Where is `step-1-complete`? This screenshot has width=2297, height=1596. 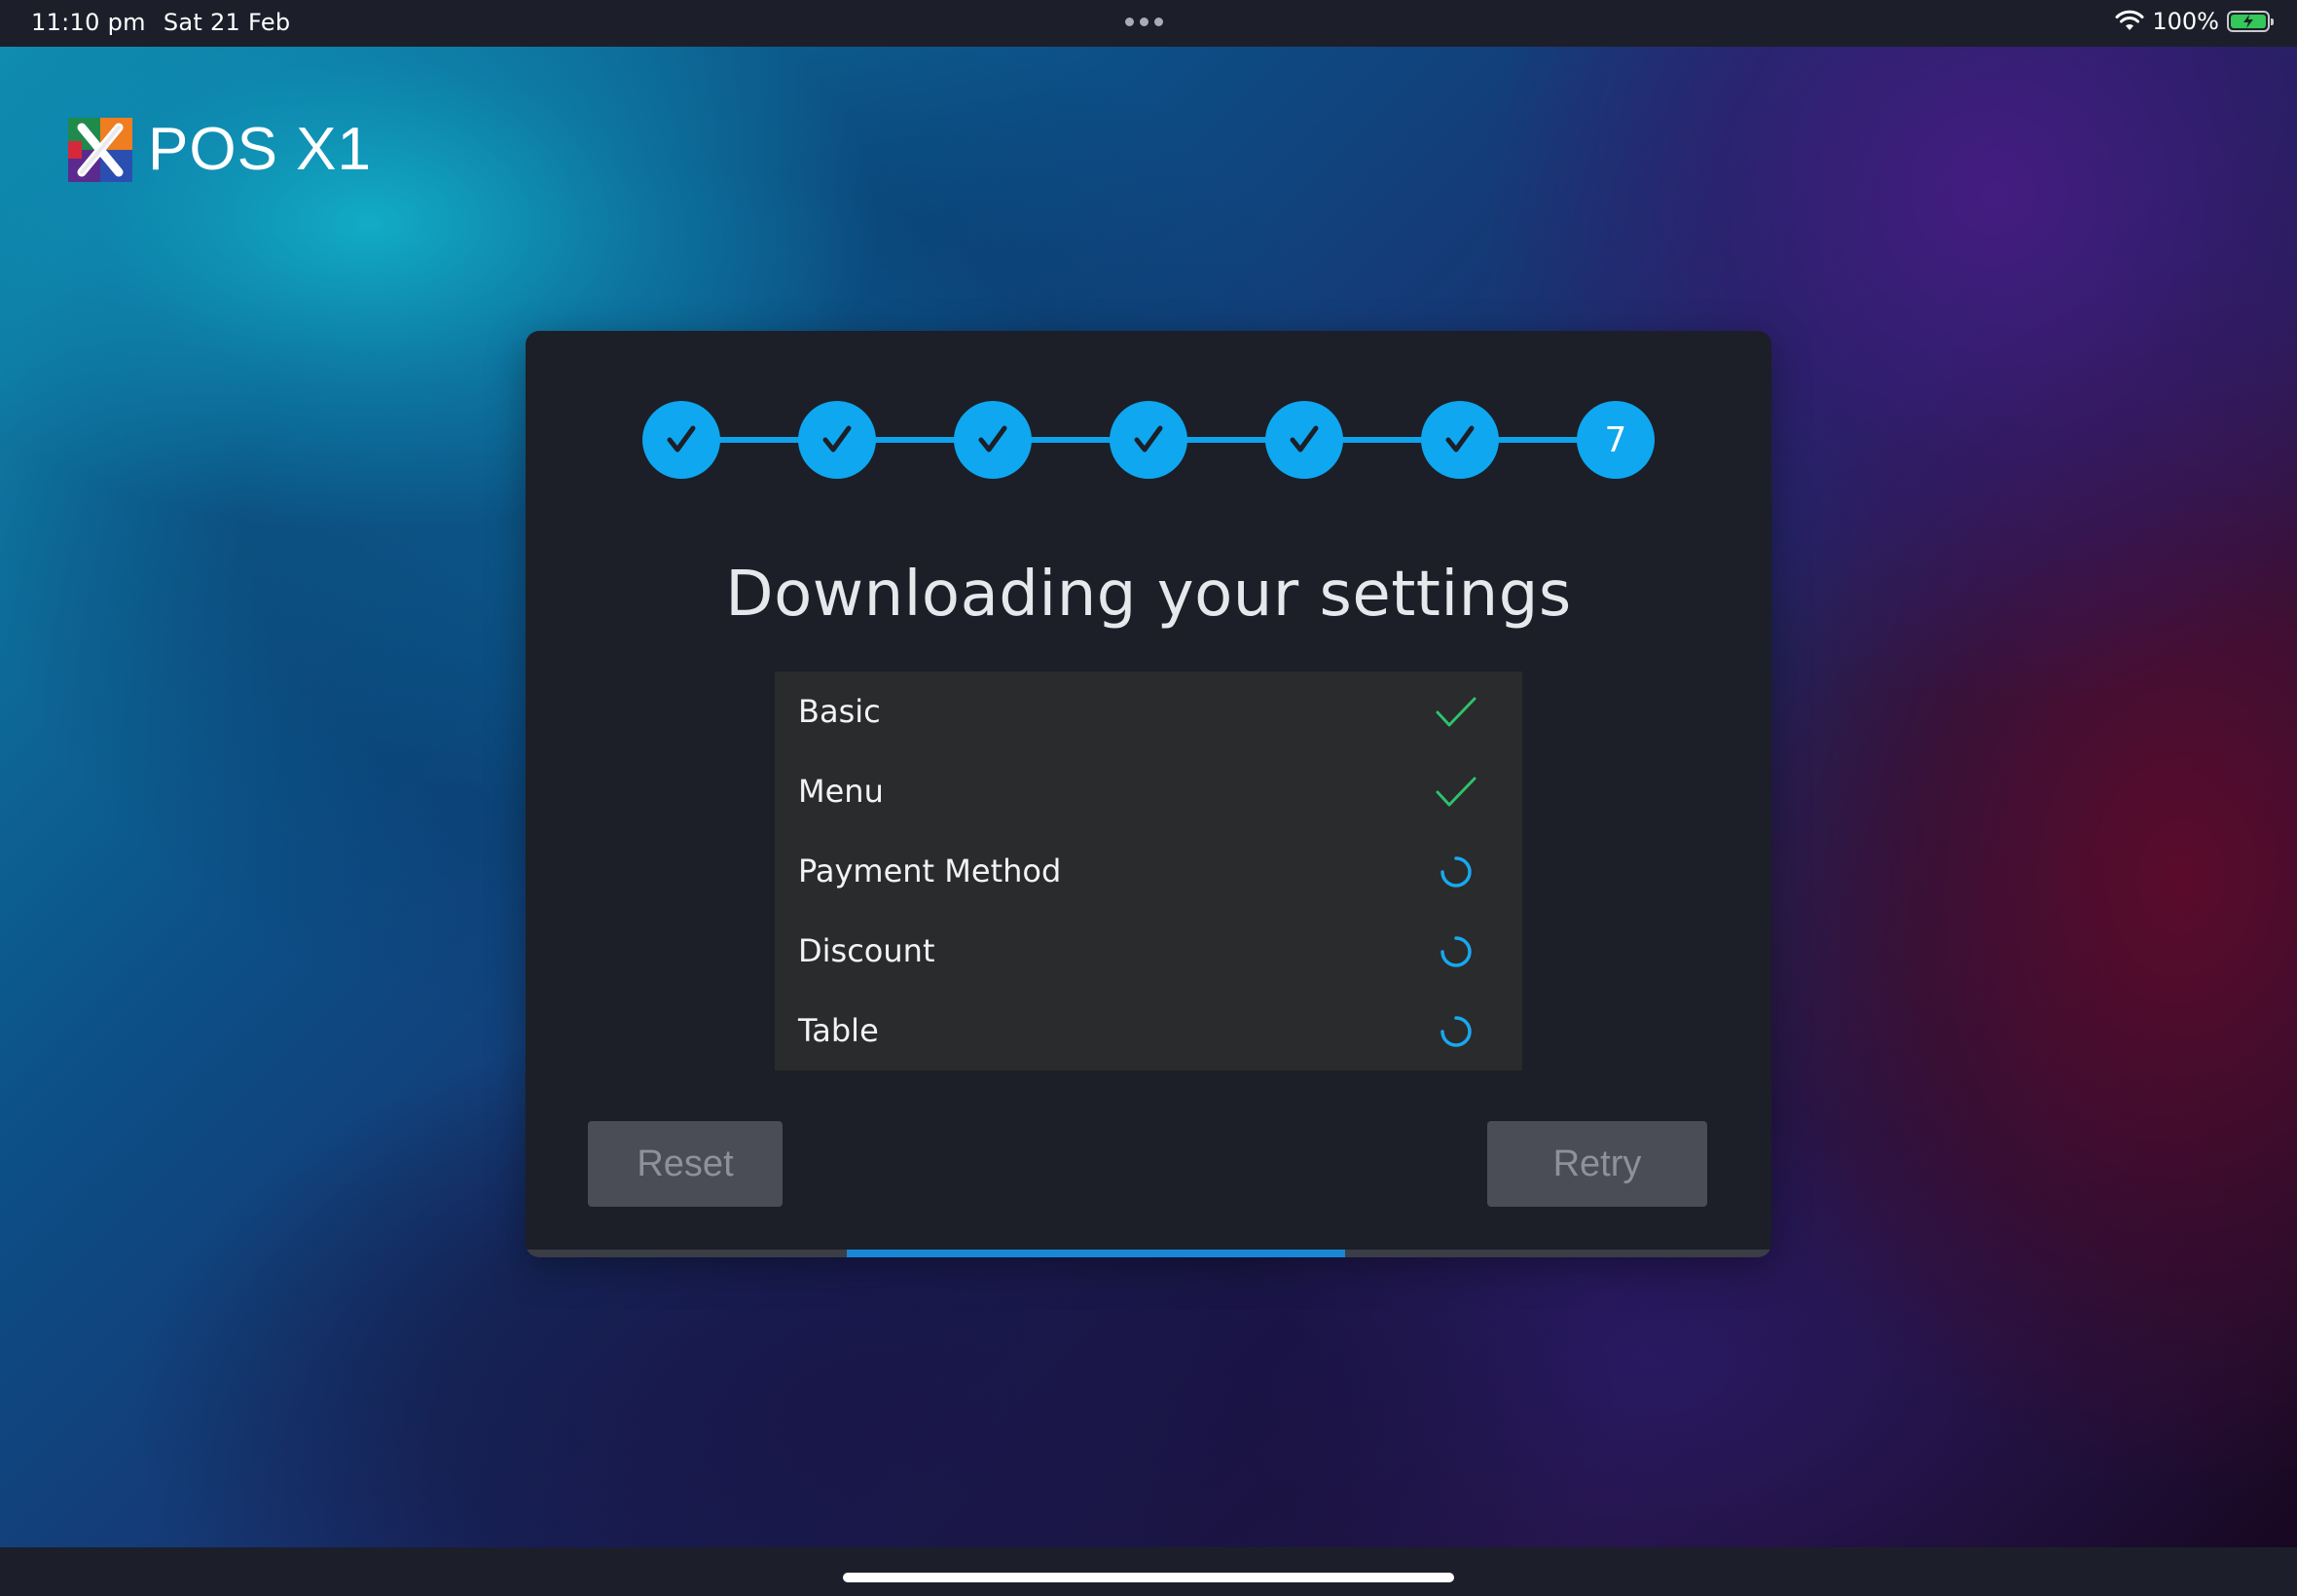
step-1-complete is located at coordinates (681, 440).